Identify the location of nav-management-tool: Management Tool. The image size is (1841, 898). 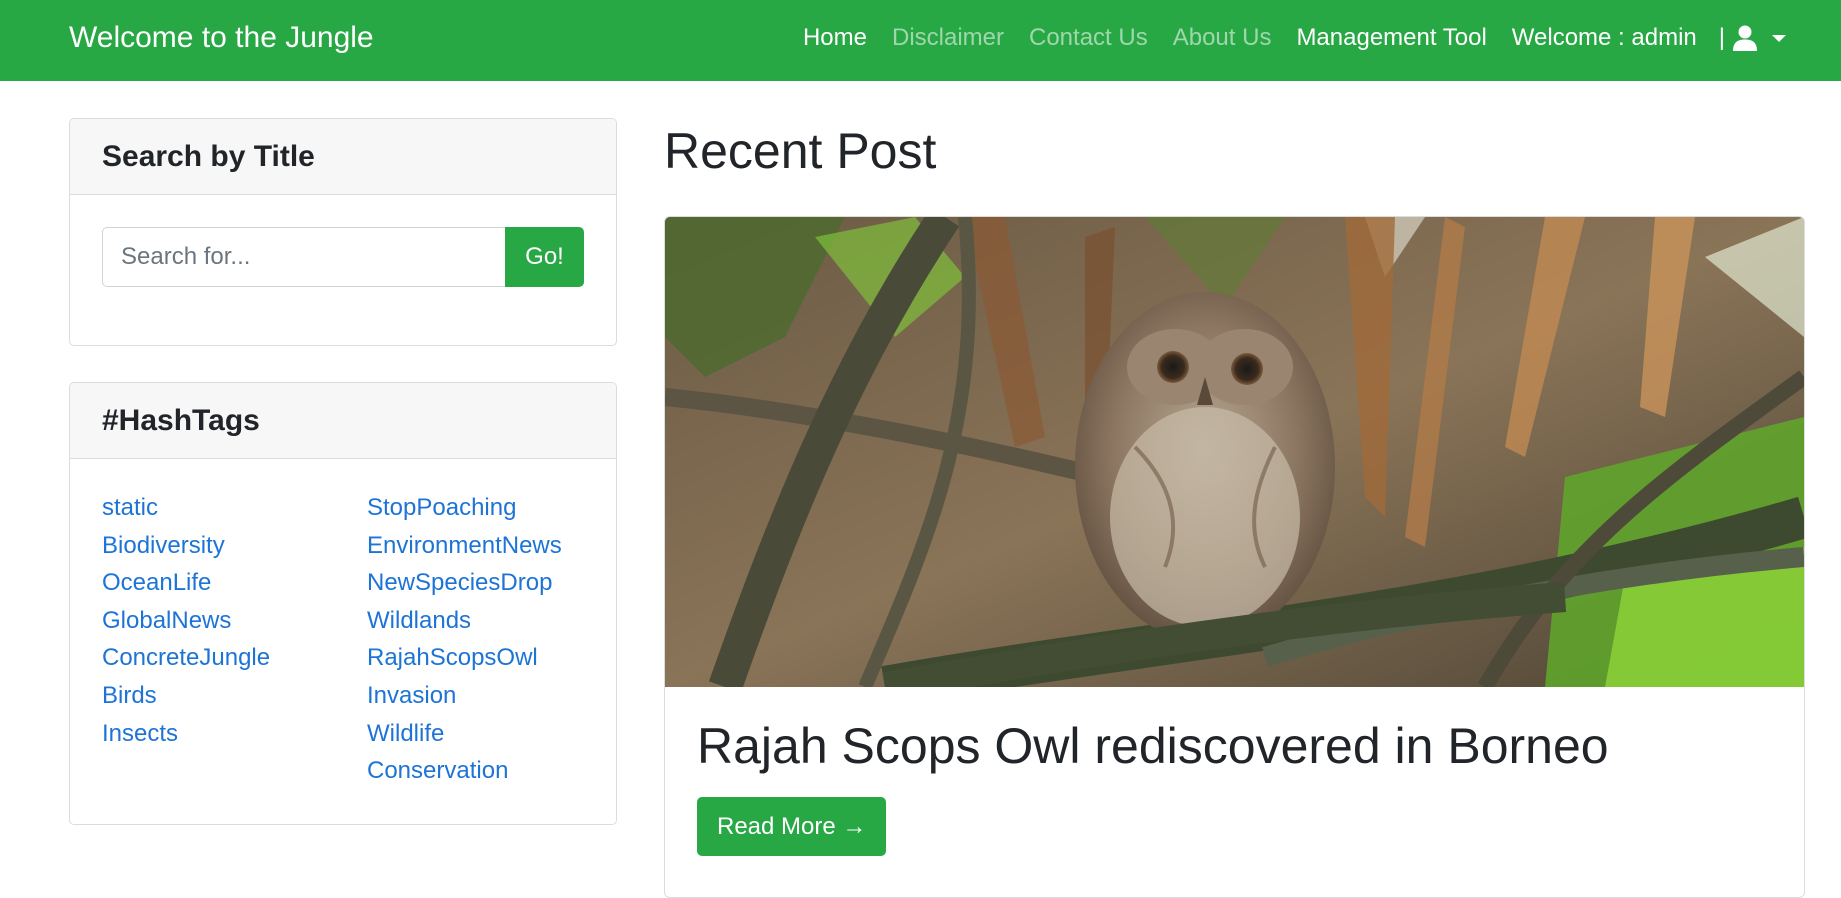
(1391, 38).